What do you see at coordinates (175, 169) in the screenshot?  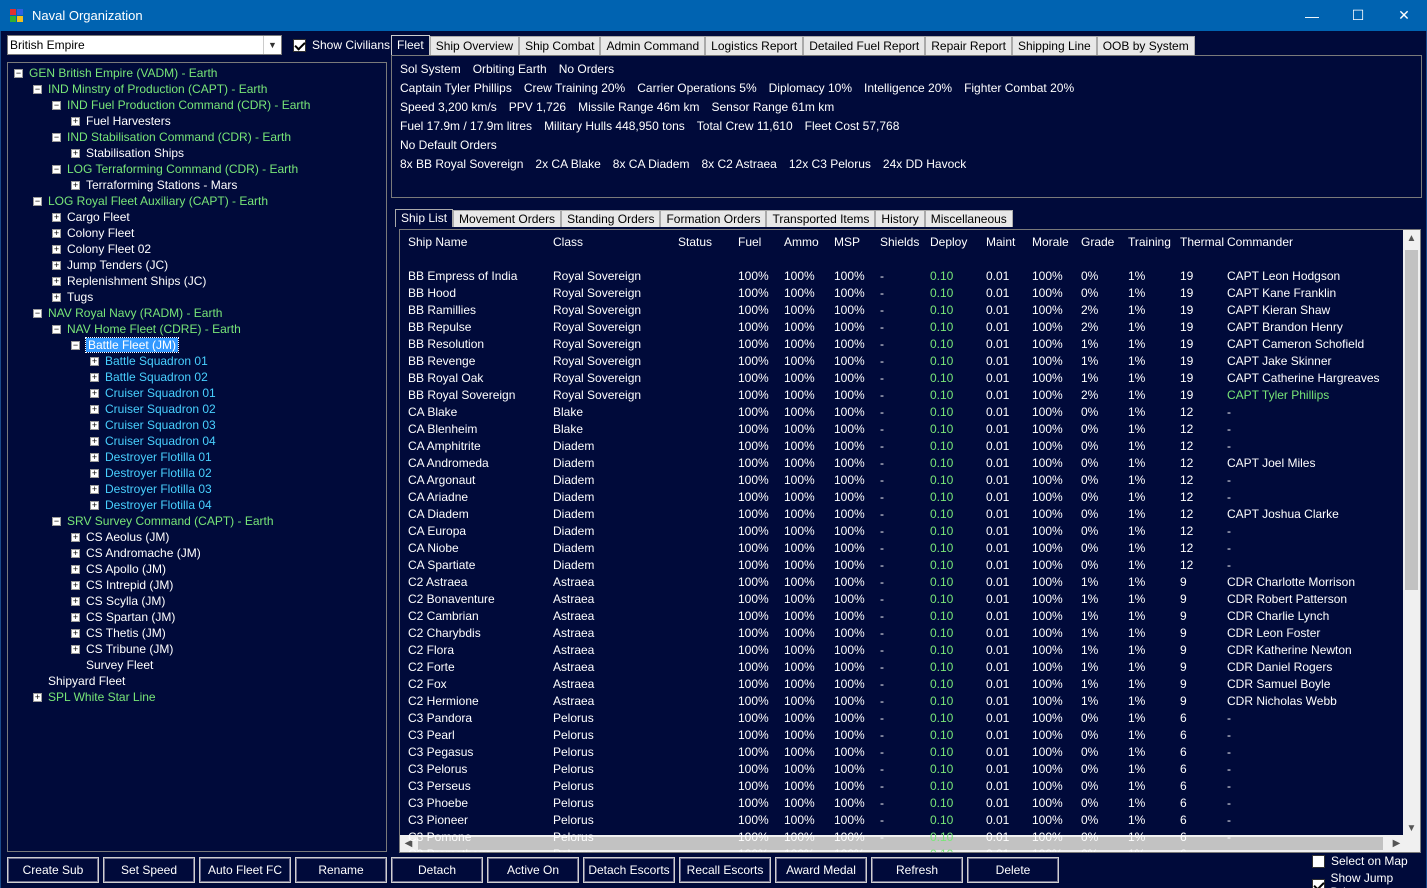 I see `tree-node: − LOG Terraforming Command (CDR) - Earth` at bounding box center [175, 169].